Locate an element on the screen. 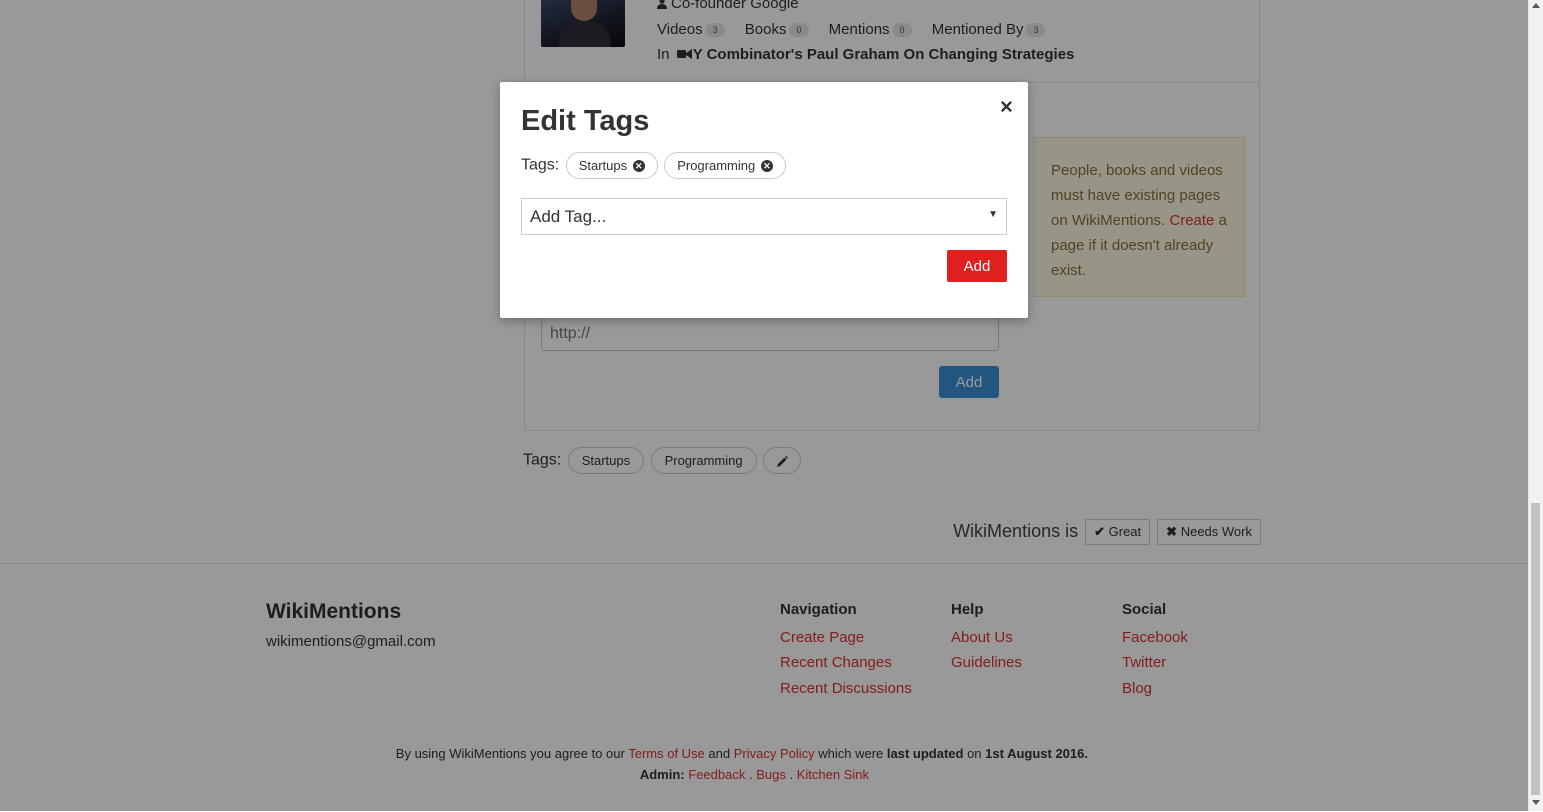 The width and height of the screenshot is (1543, 812). close-icon: × is located at coordinates (1006, 107).